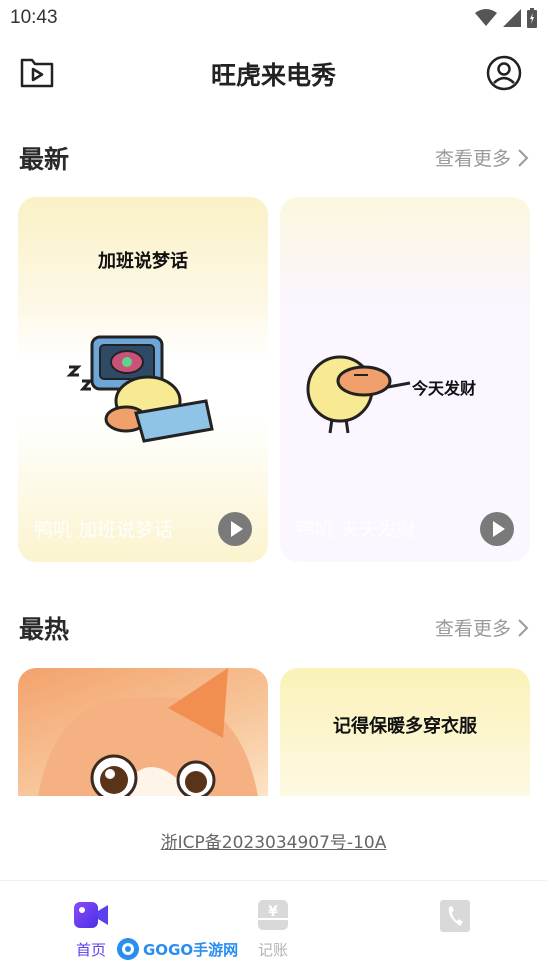 The height and width of the screenshot is (972, 547). I want to click on tab-bookkeeping-label: 记账, so click(272, 950).